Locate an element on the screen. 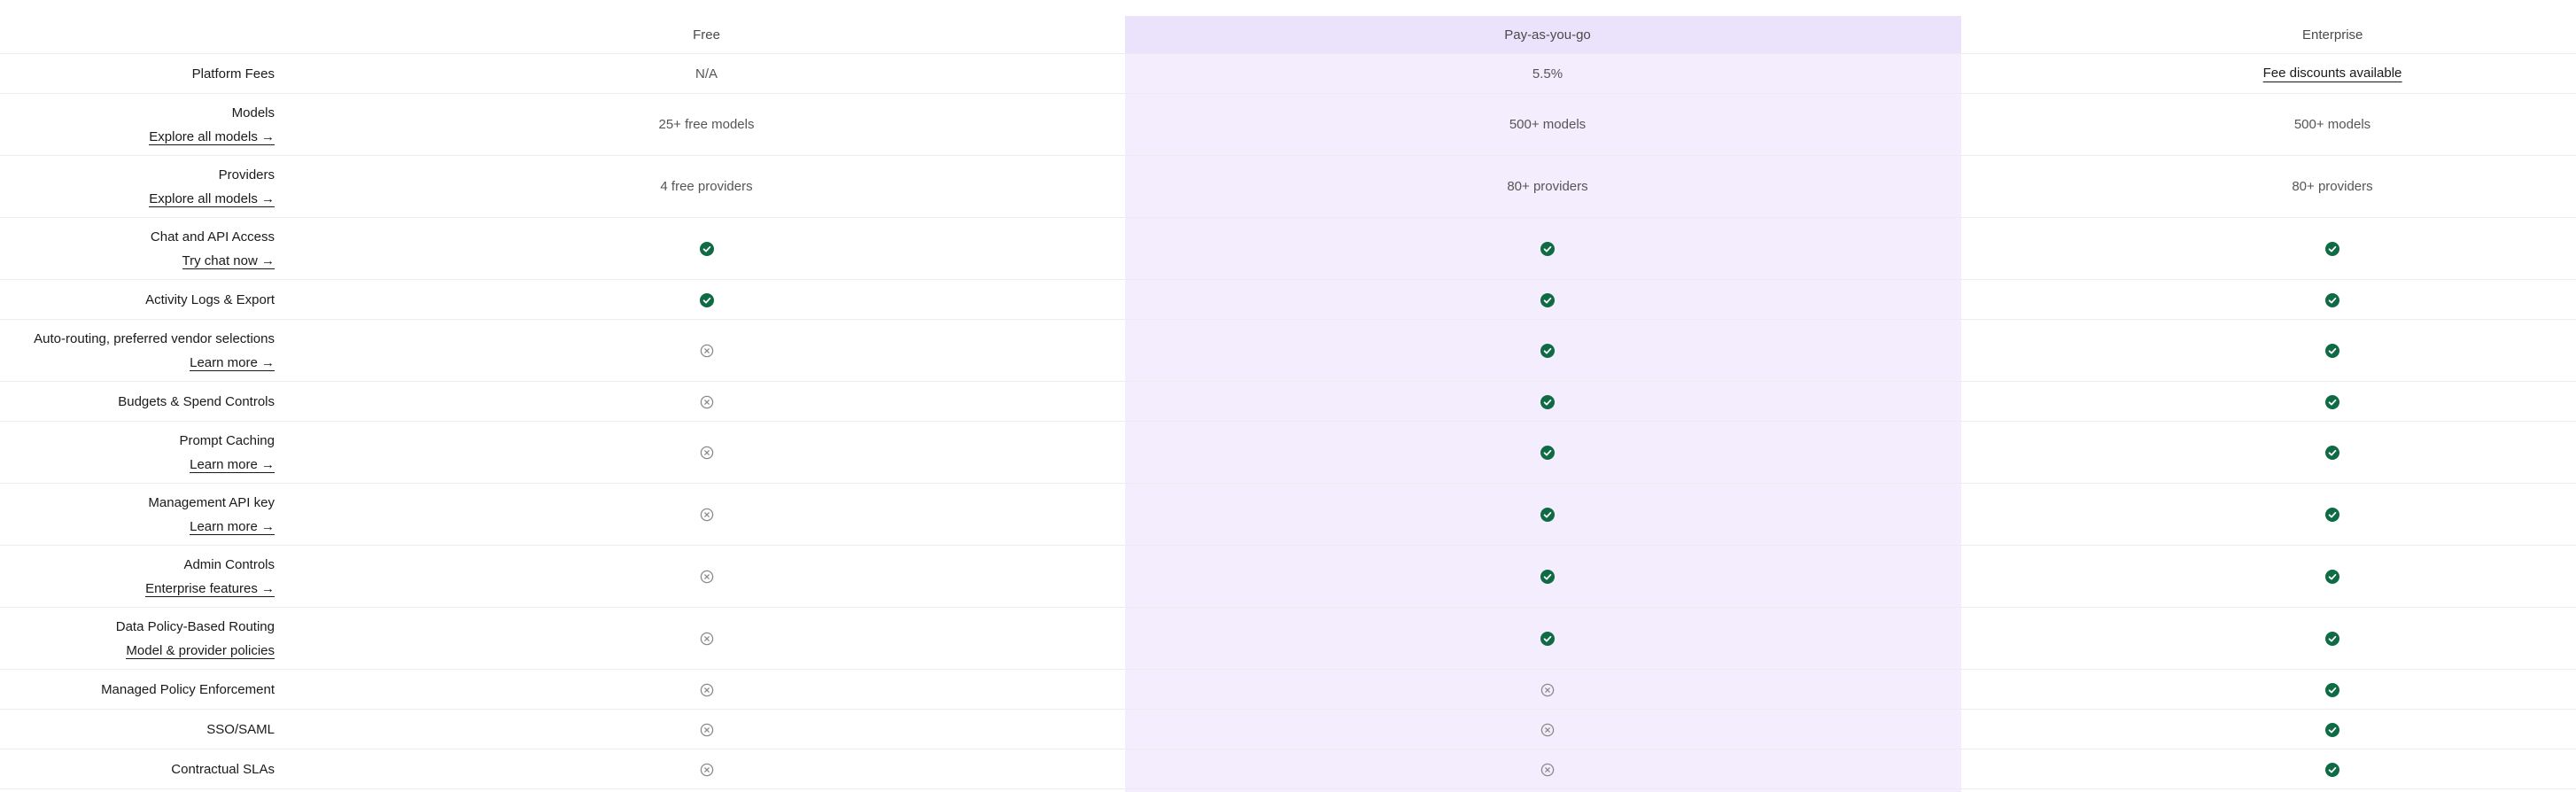 This screenshot has height=792, width=2576. feature-cell: SSO/SAML is located at coordinates (141, 729).